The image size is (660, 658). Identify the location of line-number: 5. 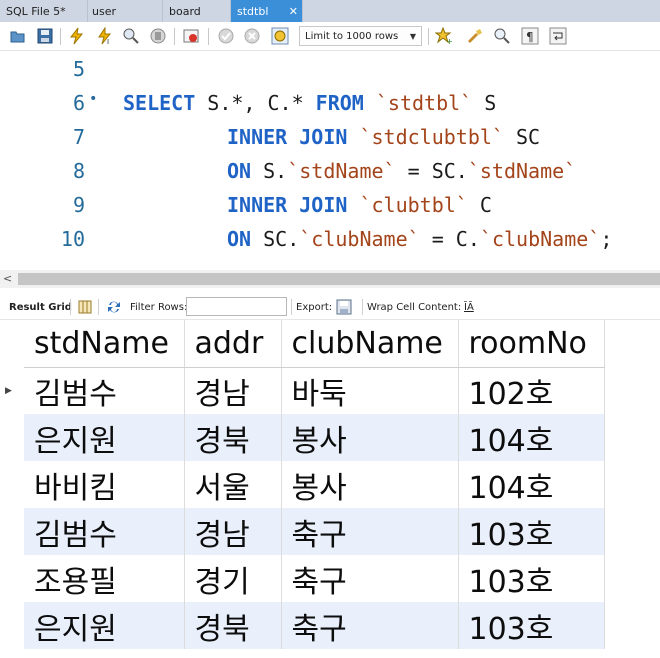
(78, 69).